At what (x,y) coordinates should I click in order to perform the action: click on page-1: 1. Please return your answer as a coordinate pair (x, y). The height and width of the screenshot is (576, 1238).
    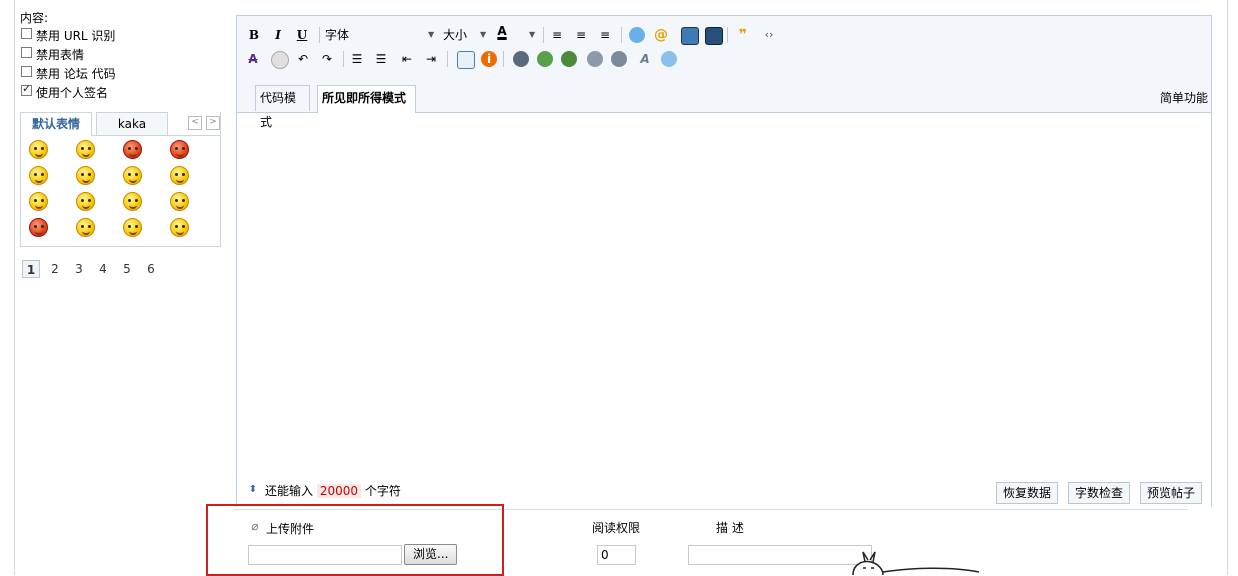
    Looking at the image, I should click on (31, 269).